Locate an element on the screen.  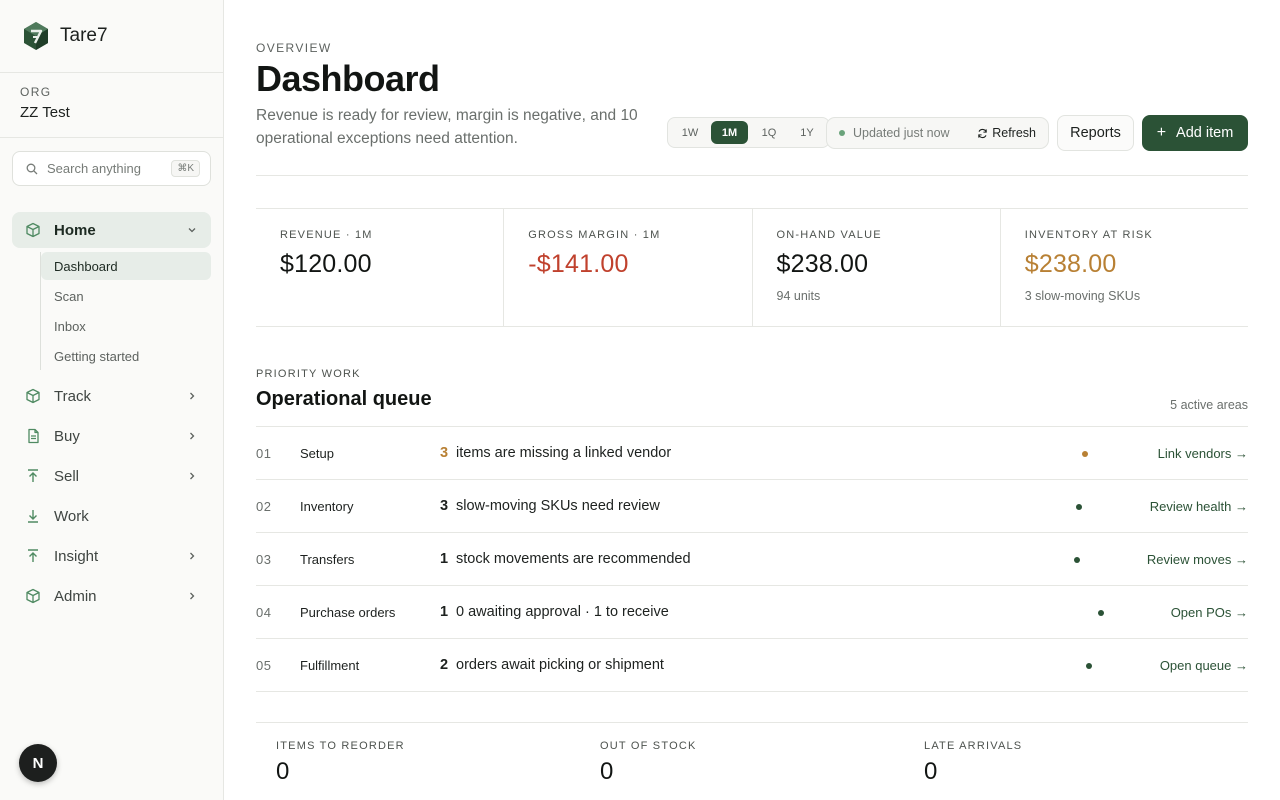
range-option-1q: 1Q is located at coordinates (769, 132).